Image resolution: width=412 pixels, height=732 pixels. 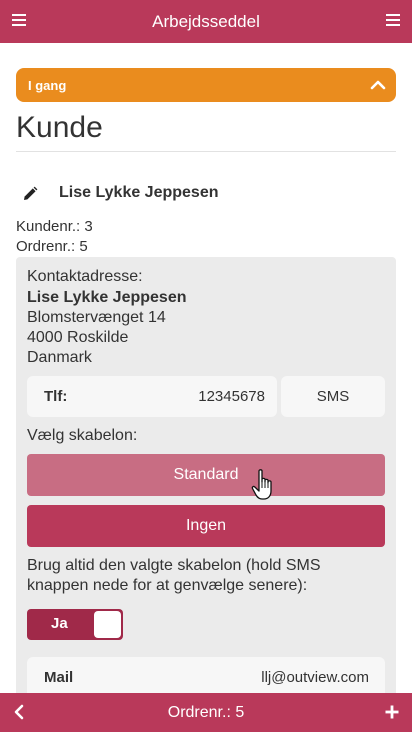 What do you see at coordinates (47, 85) in the screenshot?
I see `status-label: I gang` at bounding box center [47, 85].